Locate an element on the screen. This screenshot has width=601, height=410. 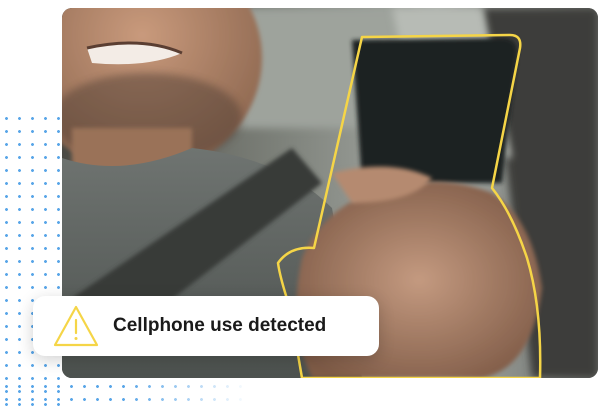
detection-alert: Cellphone use detected is located at coordinates (206, 326).